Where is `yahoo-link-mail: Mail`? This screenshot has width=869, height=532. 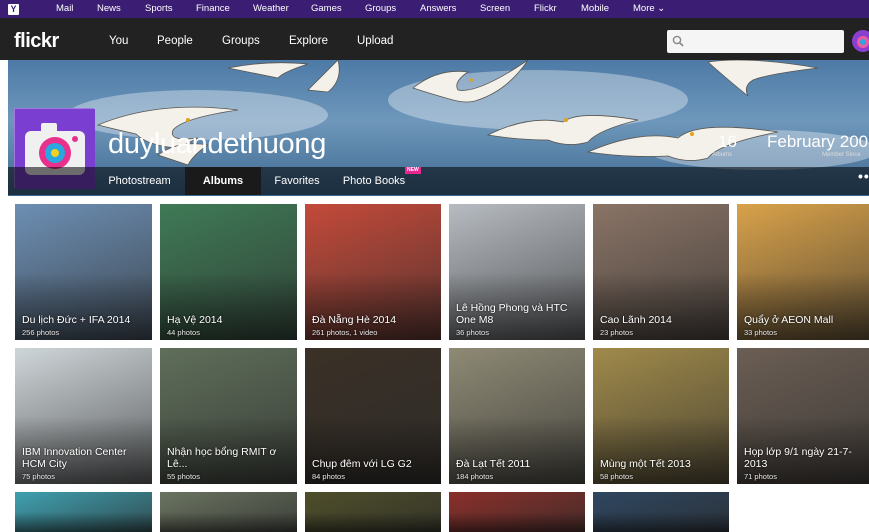
yahoo-link-mail: Mail is located at coordinates (64, 8).